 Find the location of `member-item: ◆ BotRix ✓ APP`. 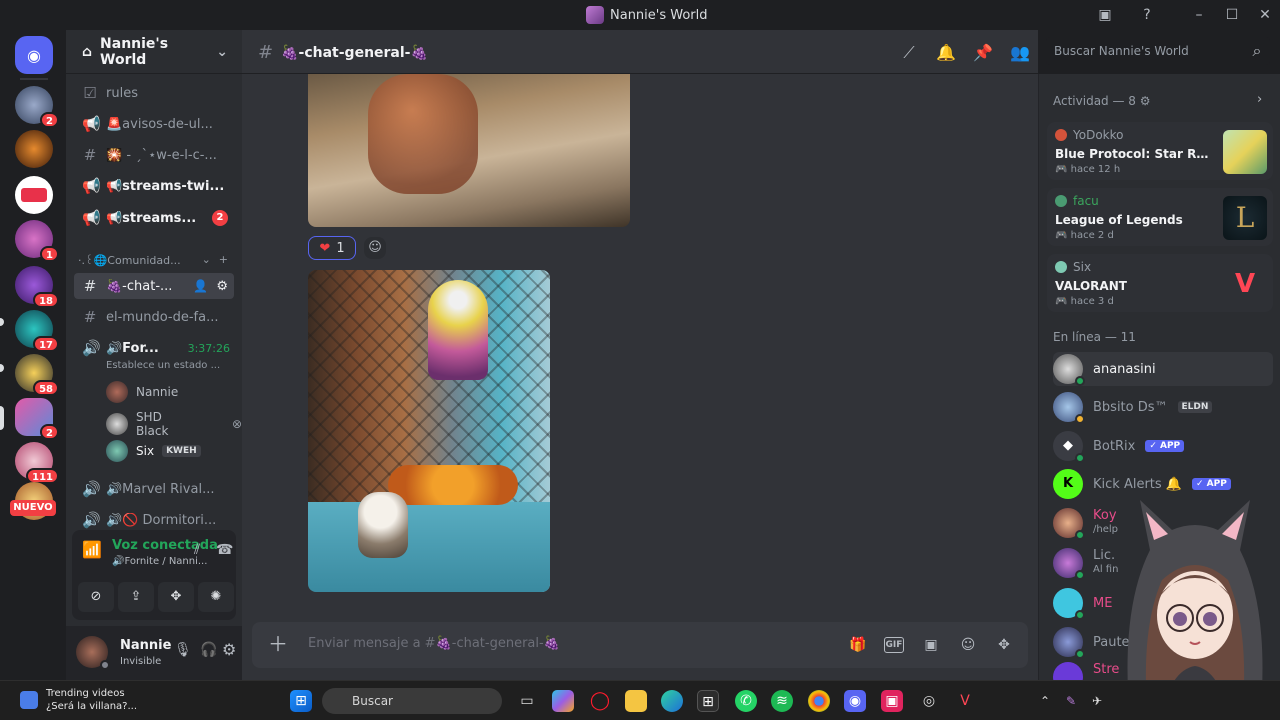

member-item: ◆ BotRix ✓ APP is located at coordinates (1163, 446).